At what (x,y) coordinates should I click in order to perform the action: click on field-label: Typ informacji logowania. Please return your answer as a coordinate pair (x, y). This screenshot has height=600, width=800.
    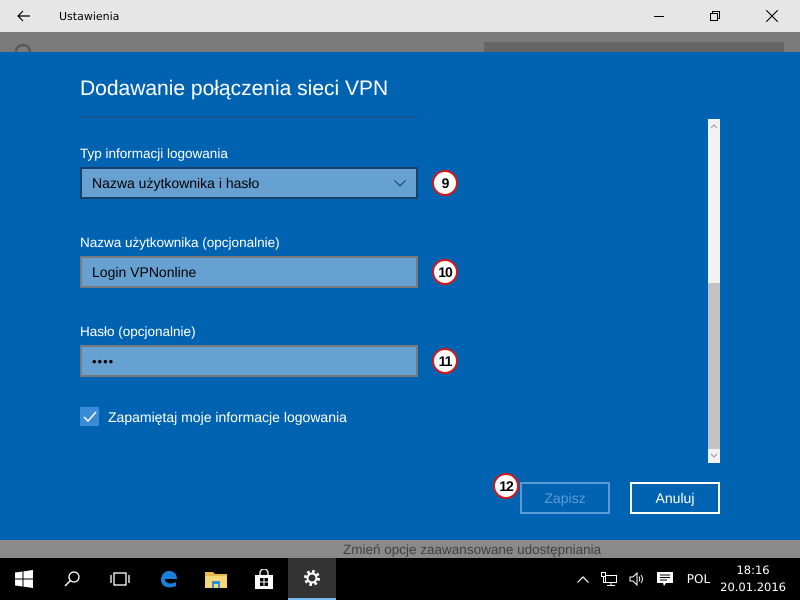
    Looking at the image, I should click on (154, 153).